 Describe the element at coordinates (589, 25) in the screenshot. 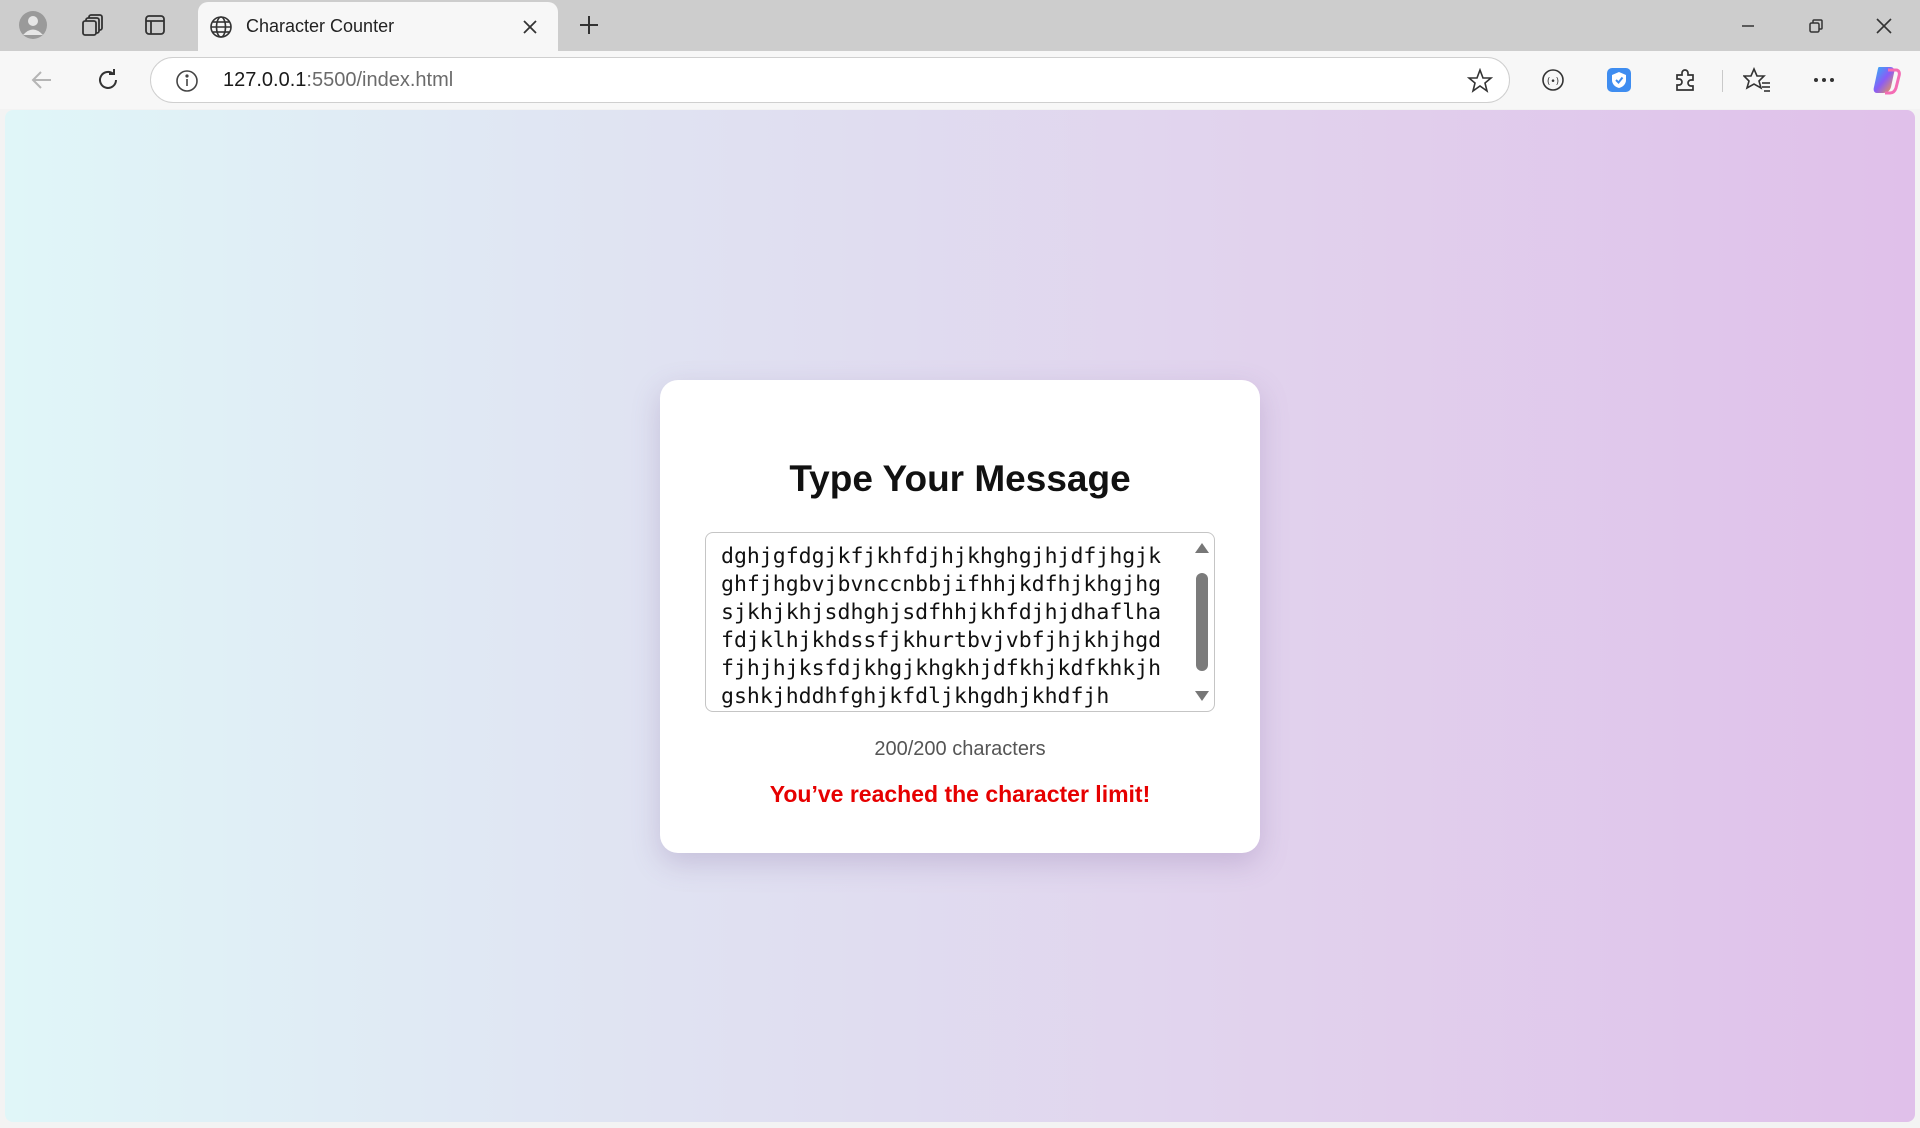

I see `plus-icon` at that location.